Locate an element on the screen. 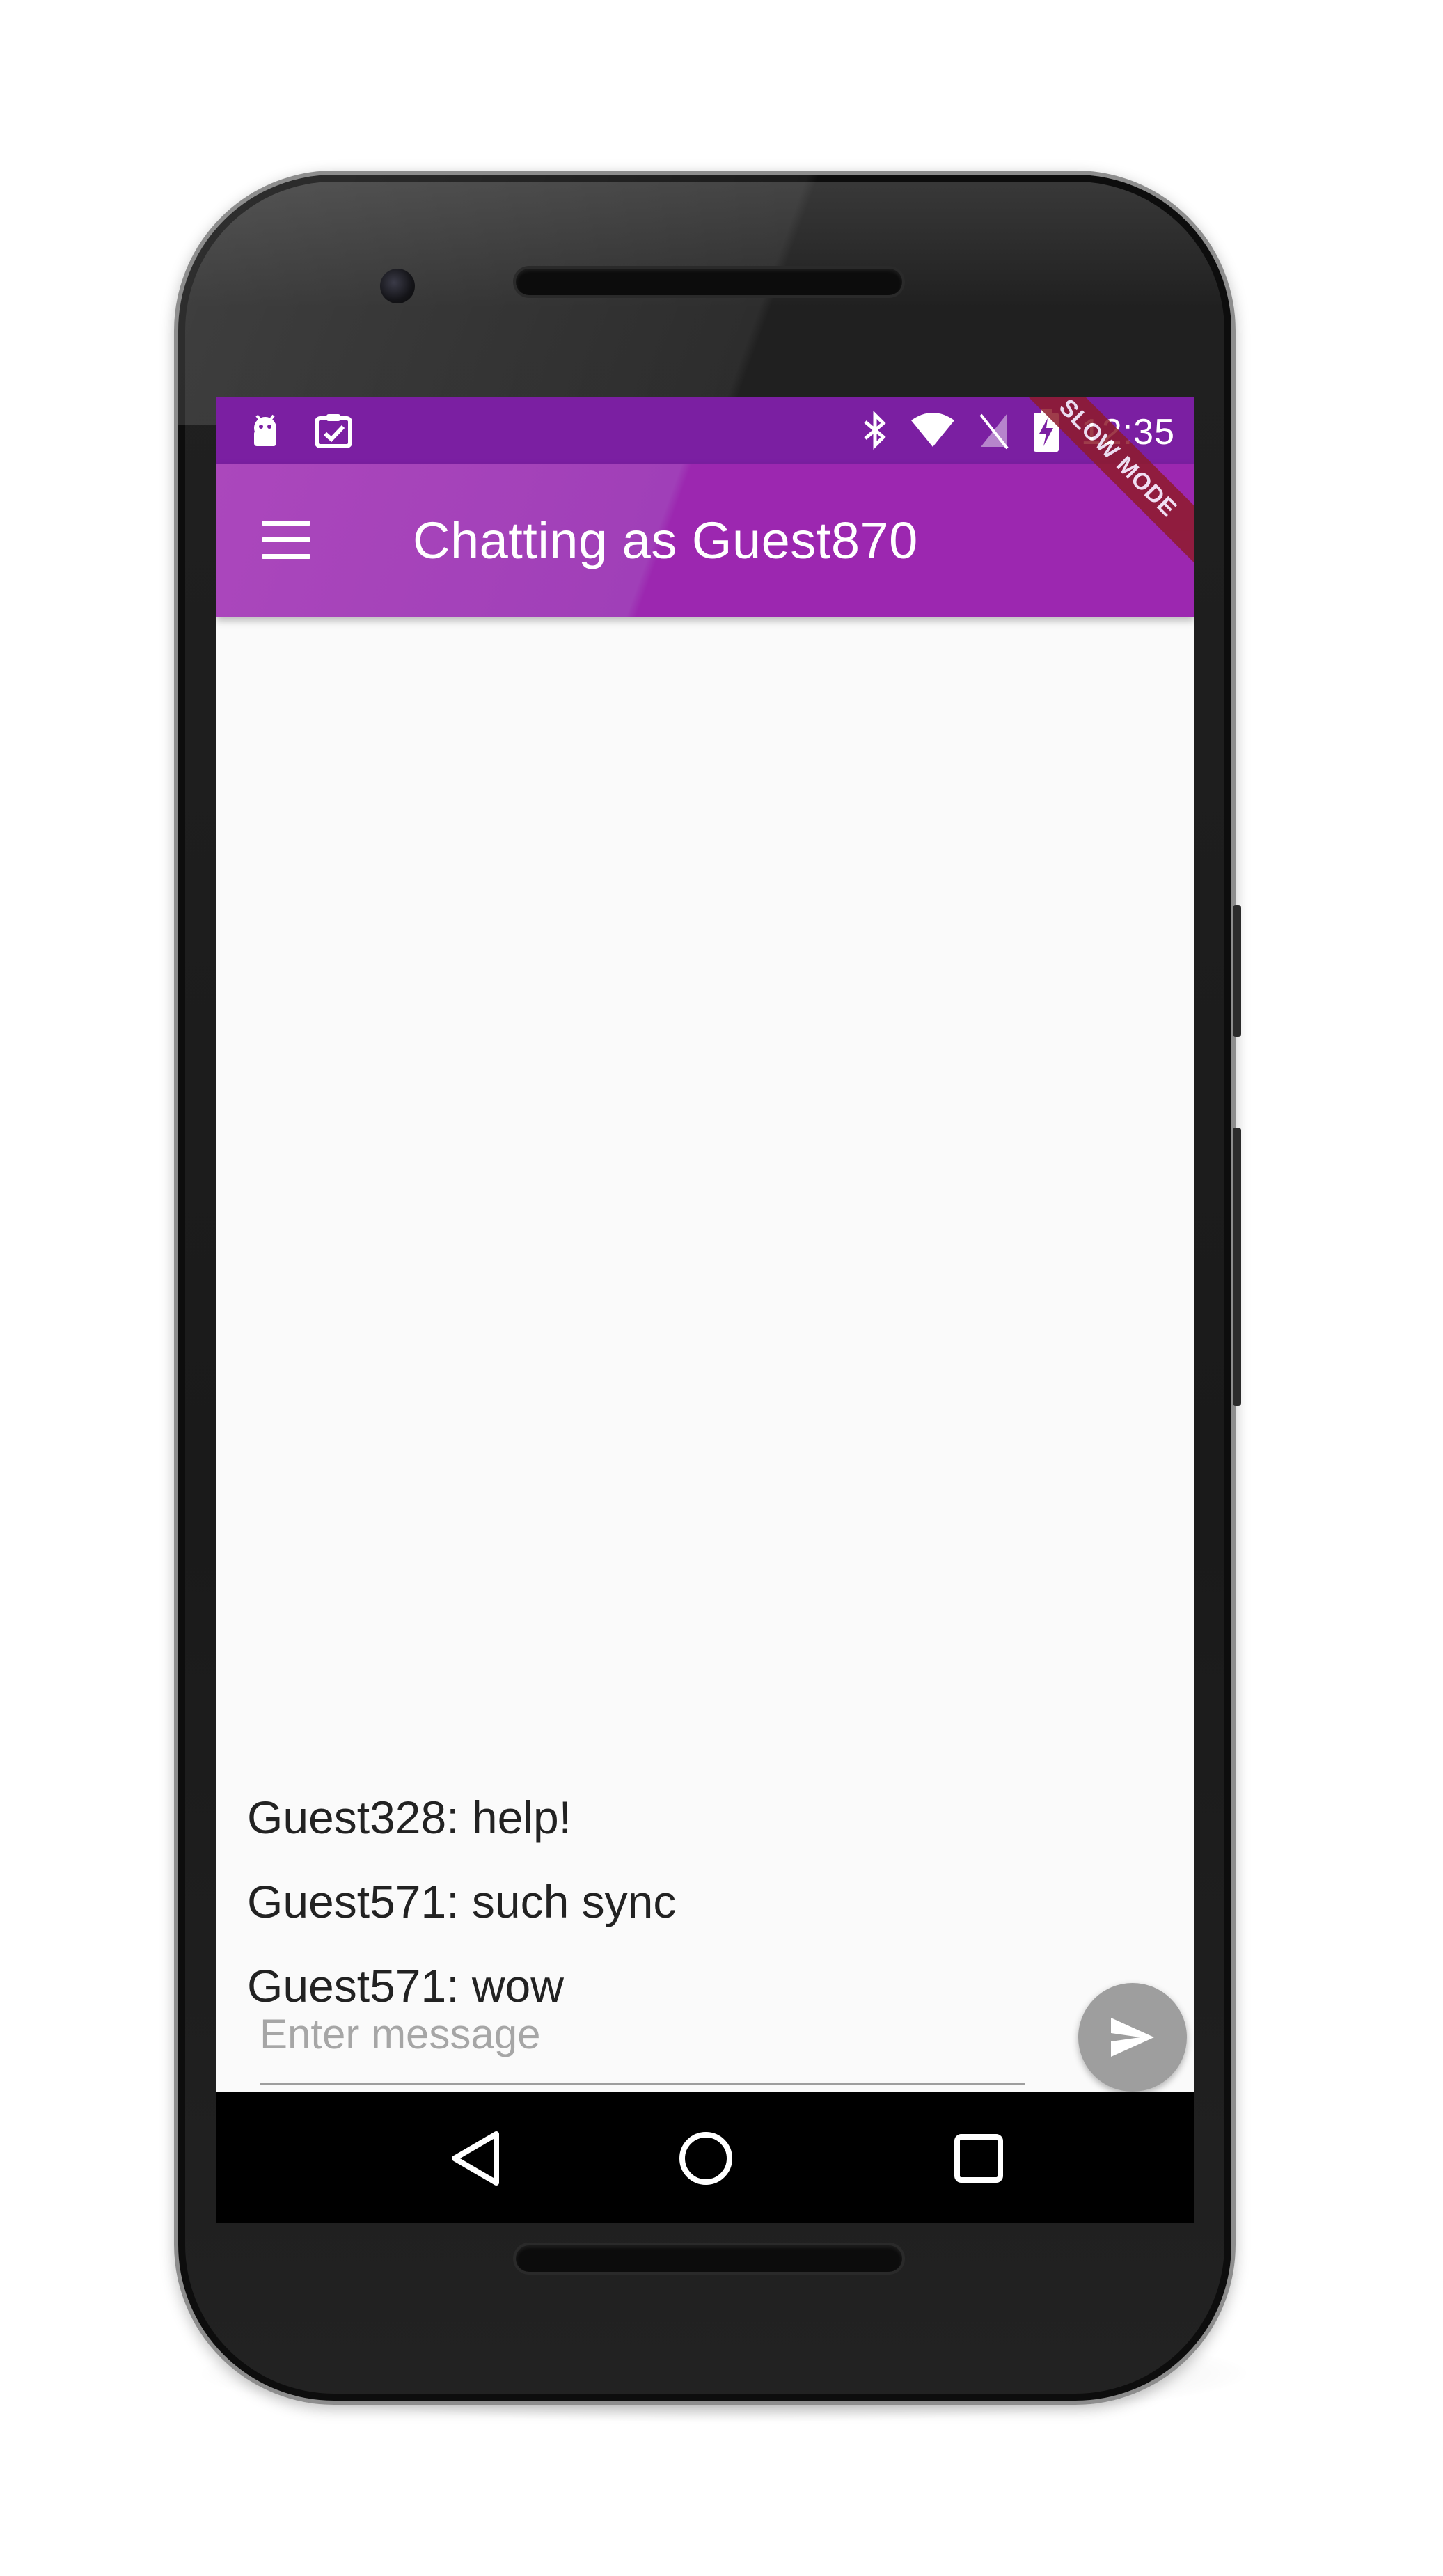  menu-icon is located at coordinates (286, 540).